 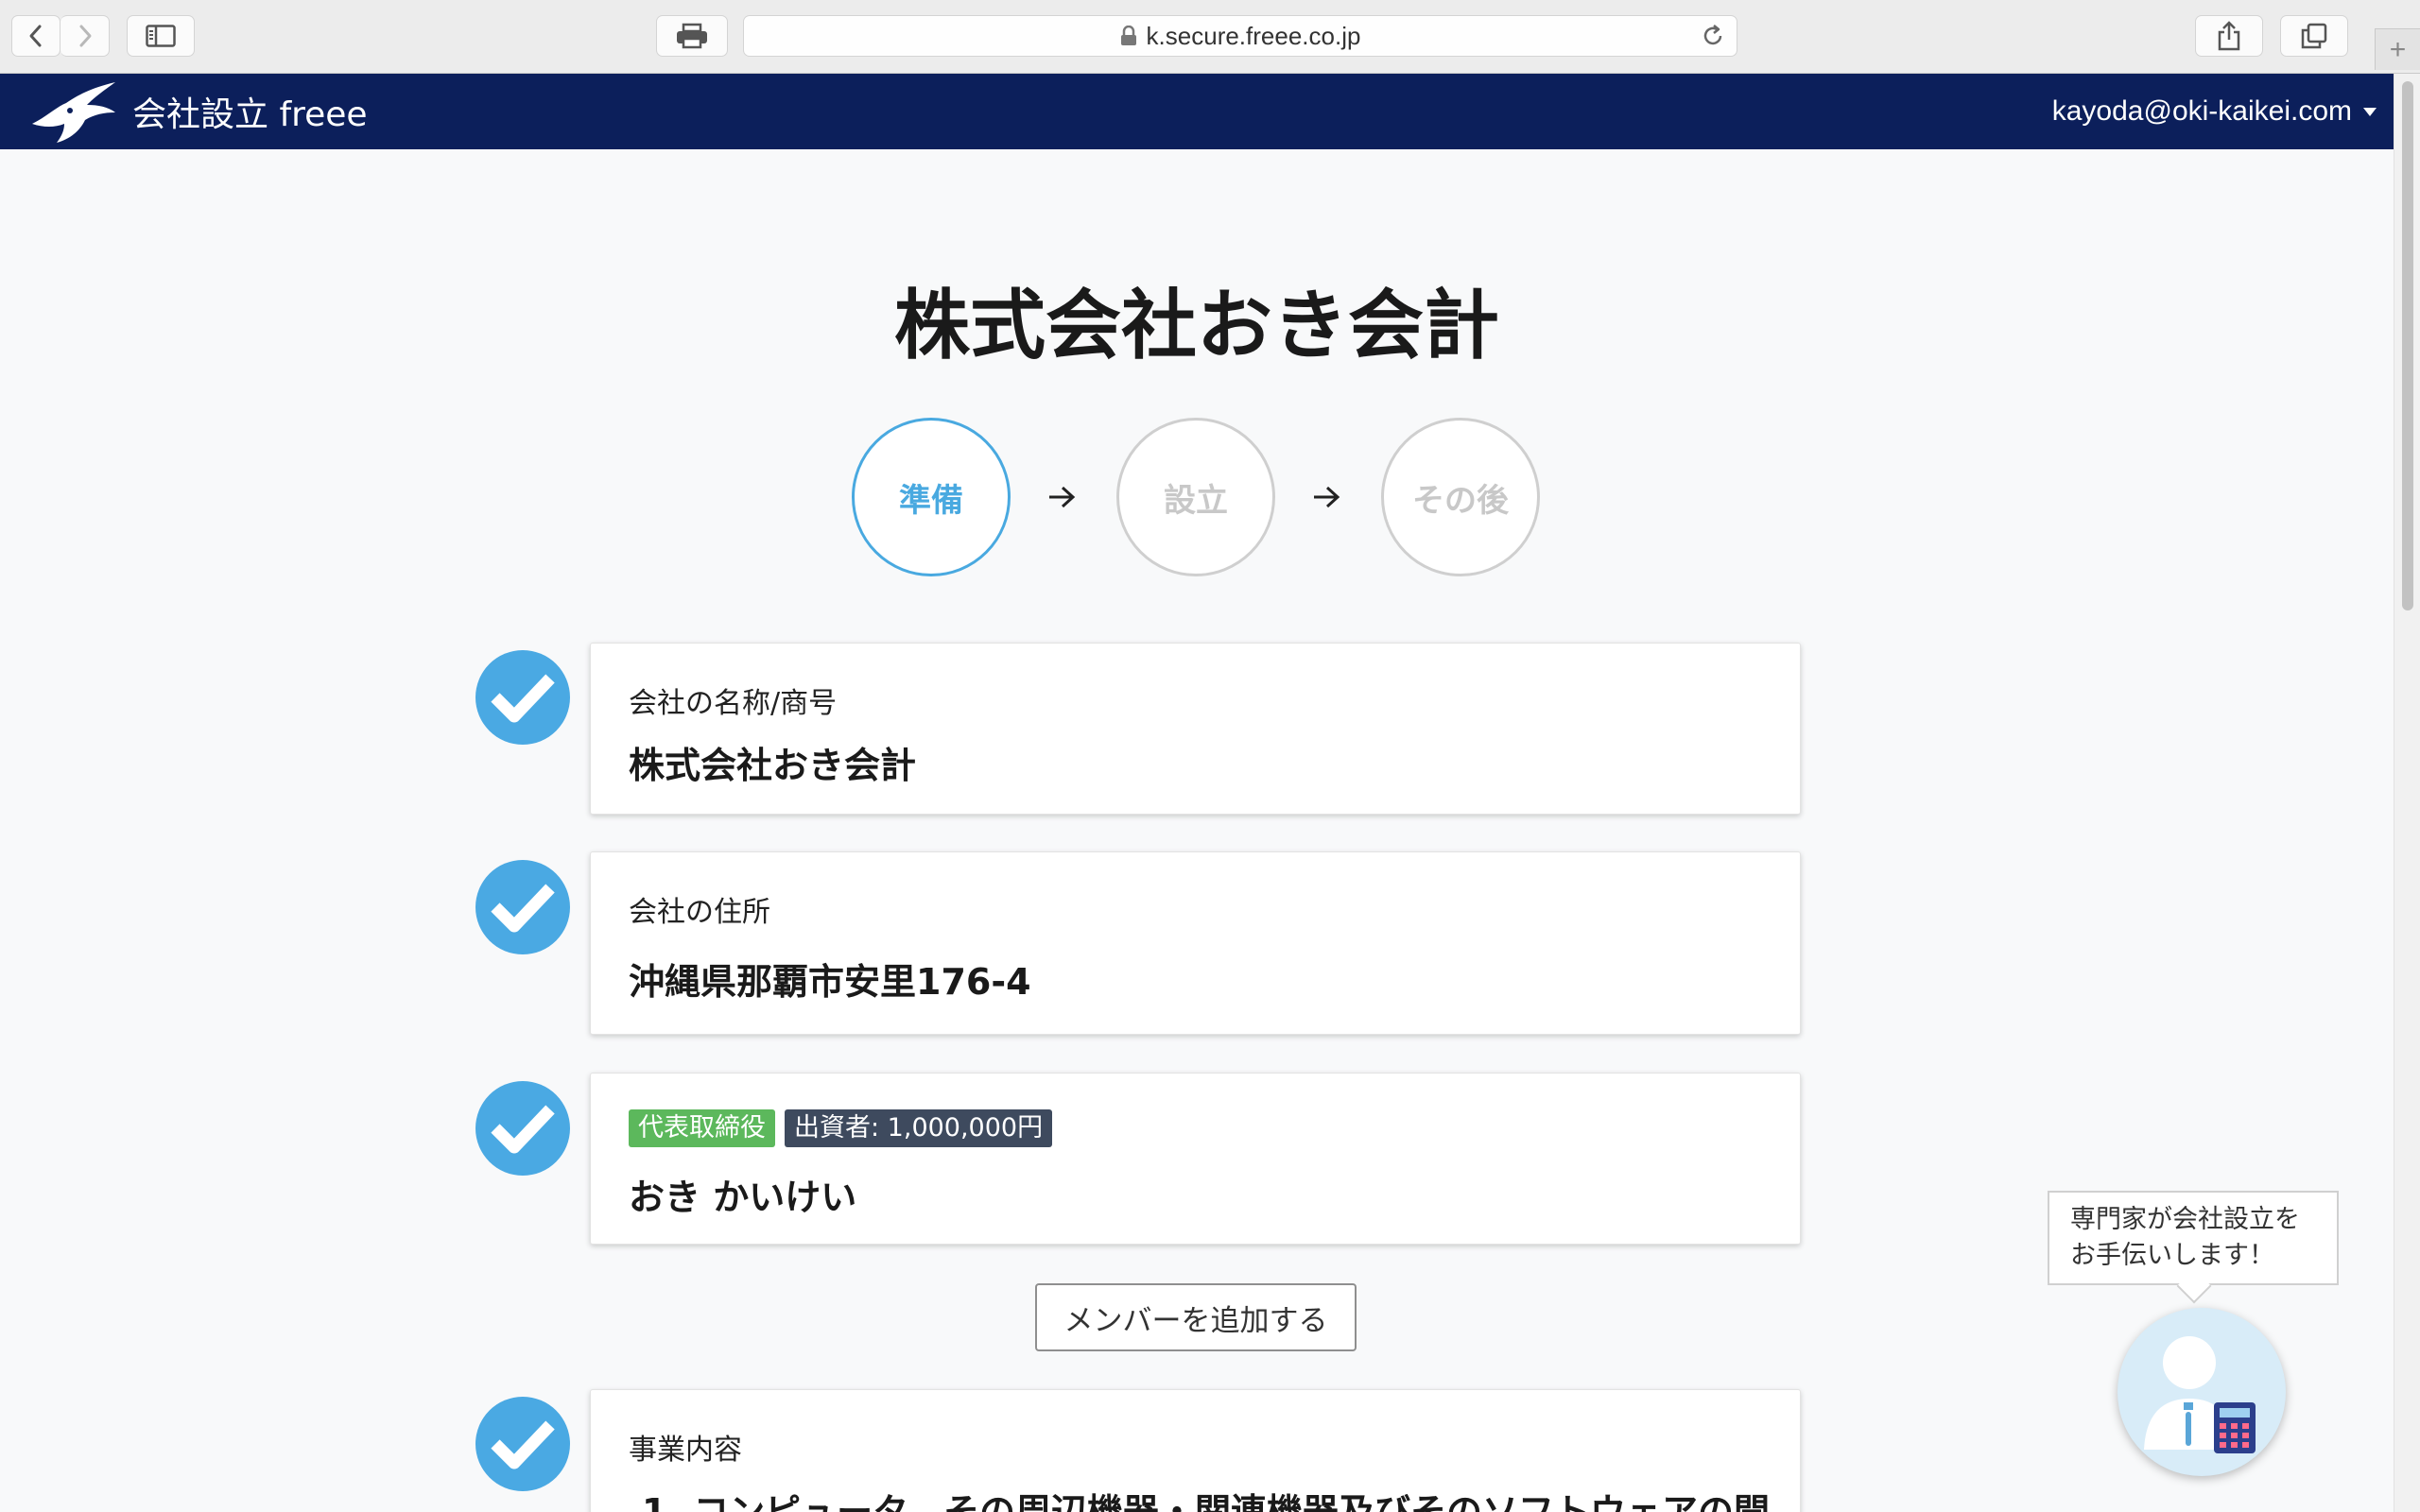 I want to click on tabs-button, so click(x=2314, y=36).